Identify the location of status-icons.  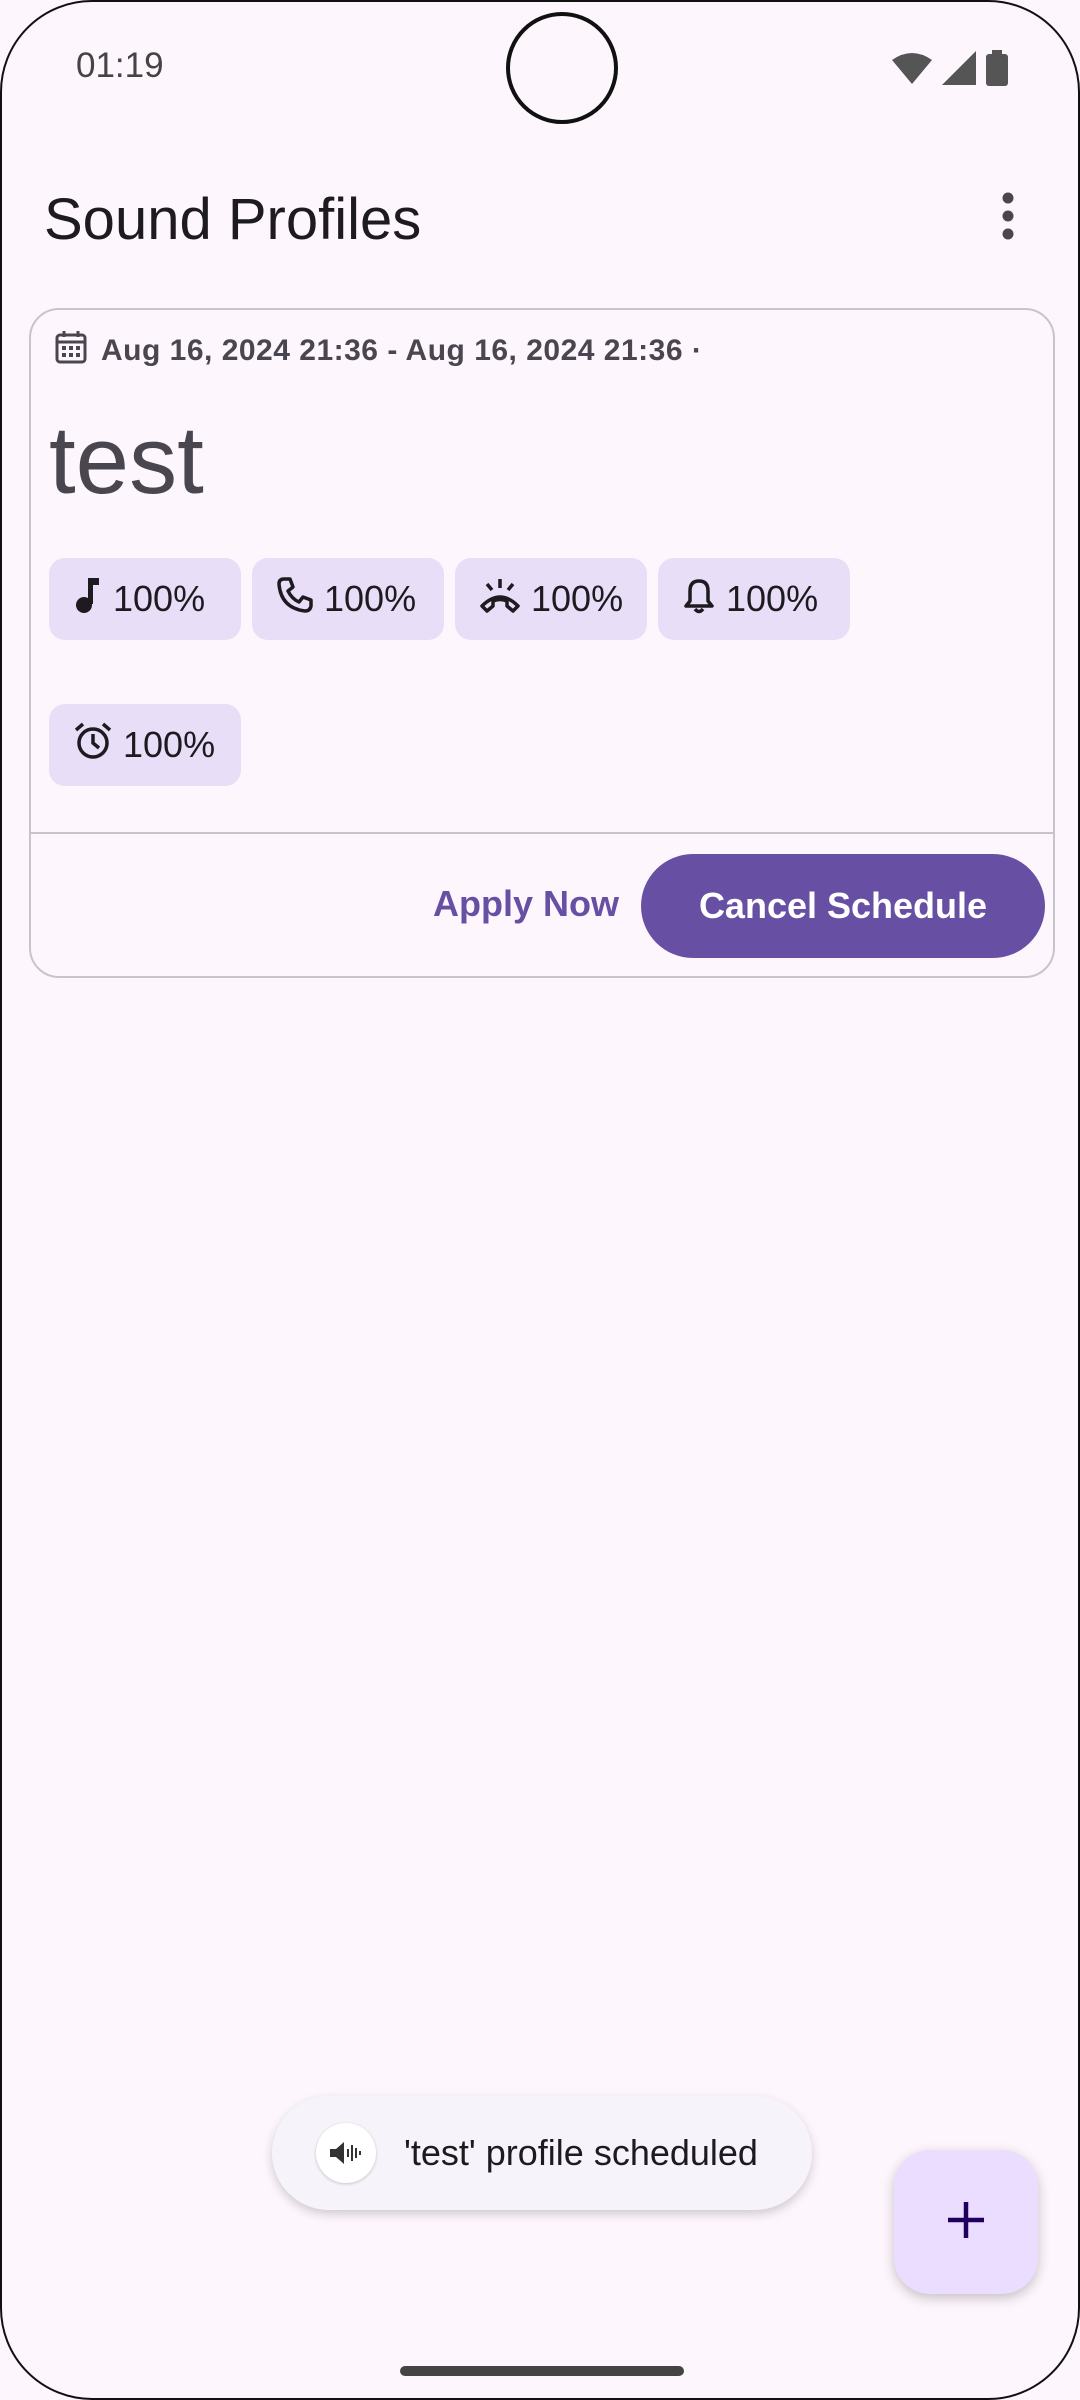
(950, 70).